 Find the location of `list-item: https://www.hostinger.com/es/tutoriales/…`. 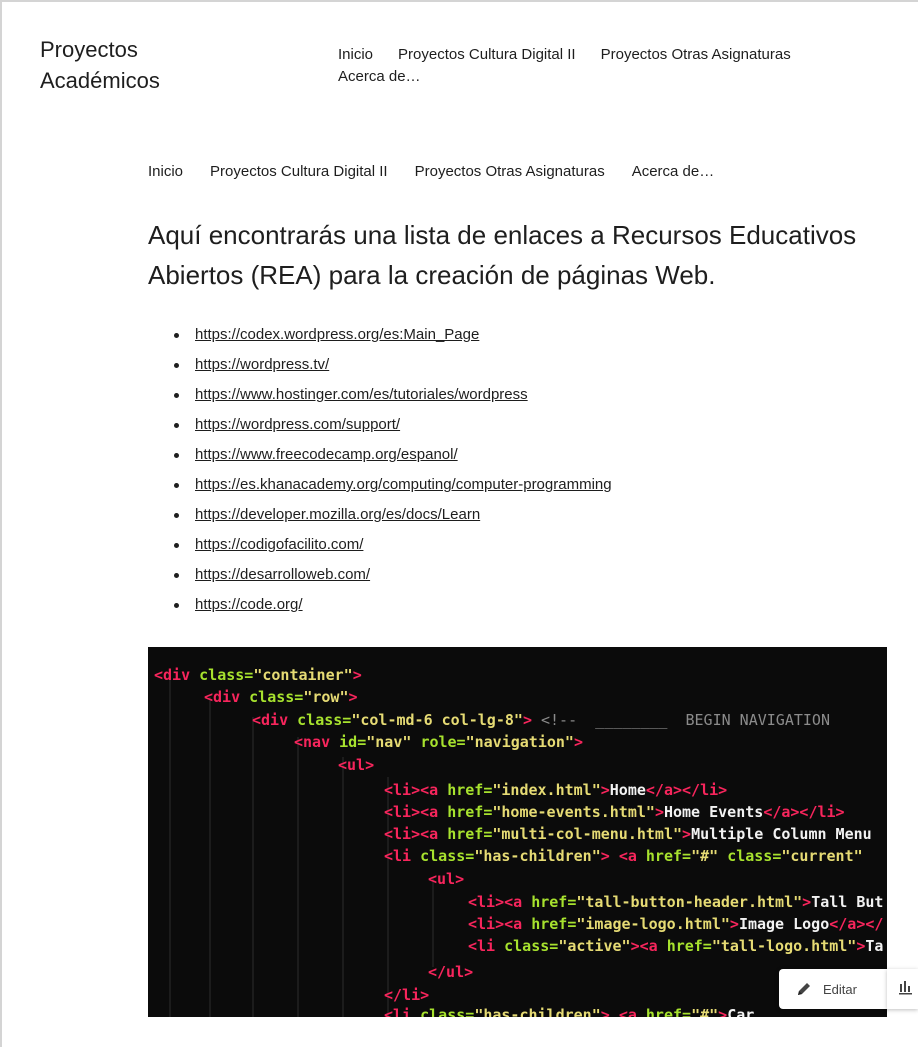

list-item: https://www.hostinger.com/es/tutoriales/… is located at coordinates (393, 395).